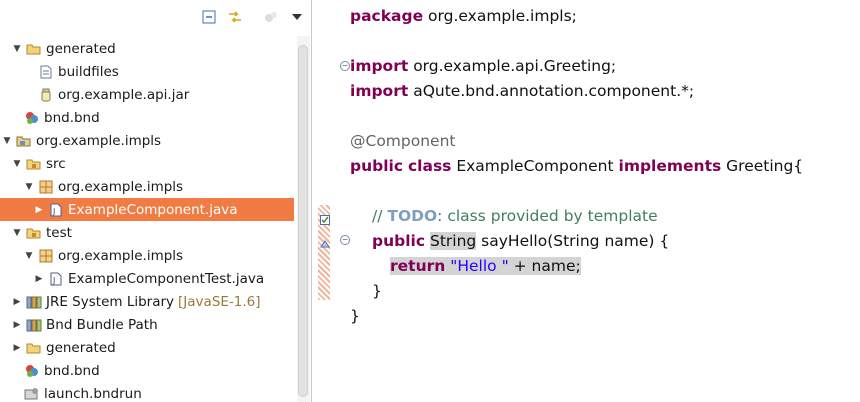  What do you see at coordinates (93, 393) in the screenshot?
I see `tree-item-label: launch.bndrun` at bounding box center [93, 393].